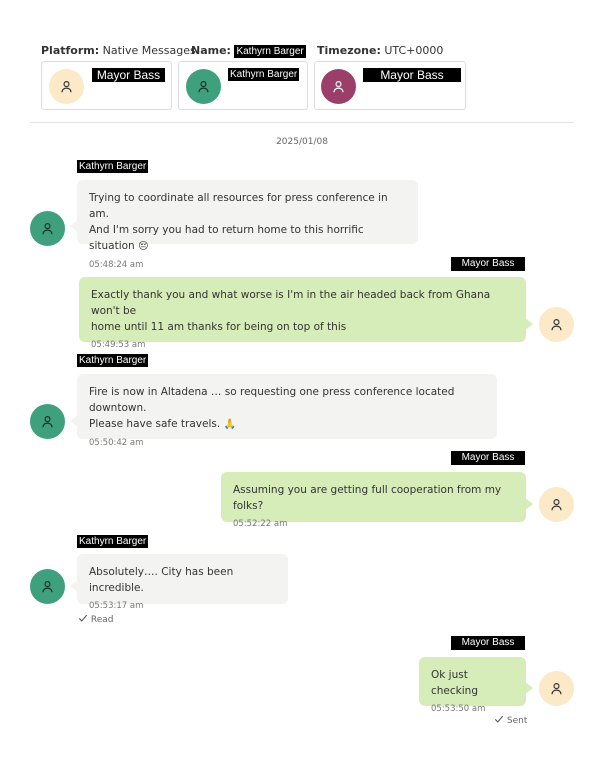 The height and width of the screenshot is (765, 604). What do you see at coordinates (155, 424) in the screenshot?
I see `message-text: Please have safe travels.` at bounding box center [155, 424].